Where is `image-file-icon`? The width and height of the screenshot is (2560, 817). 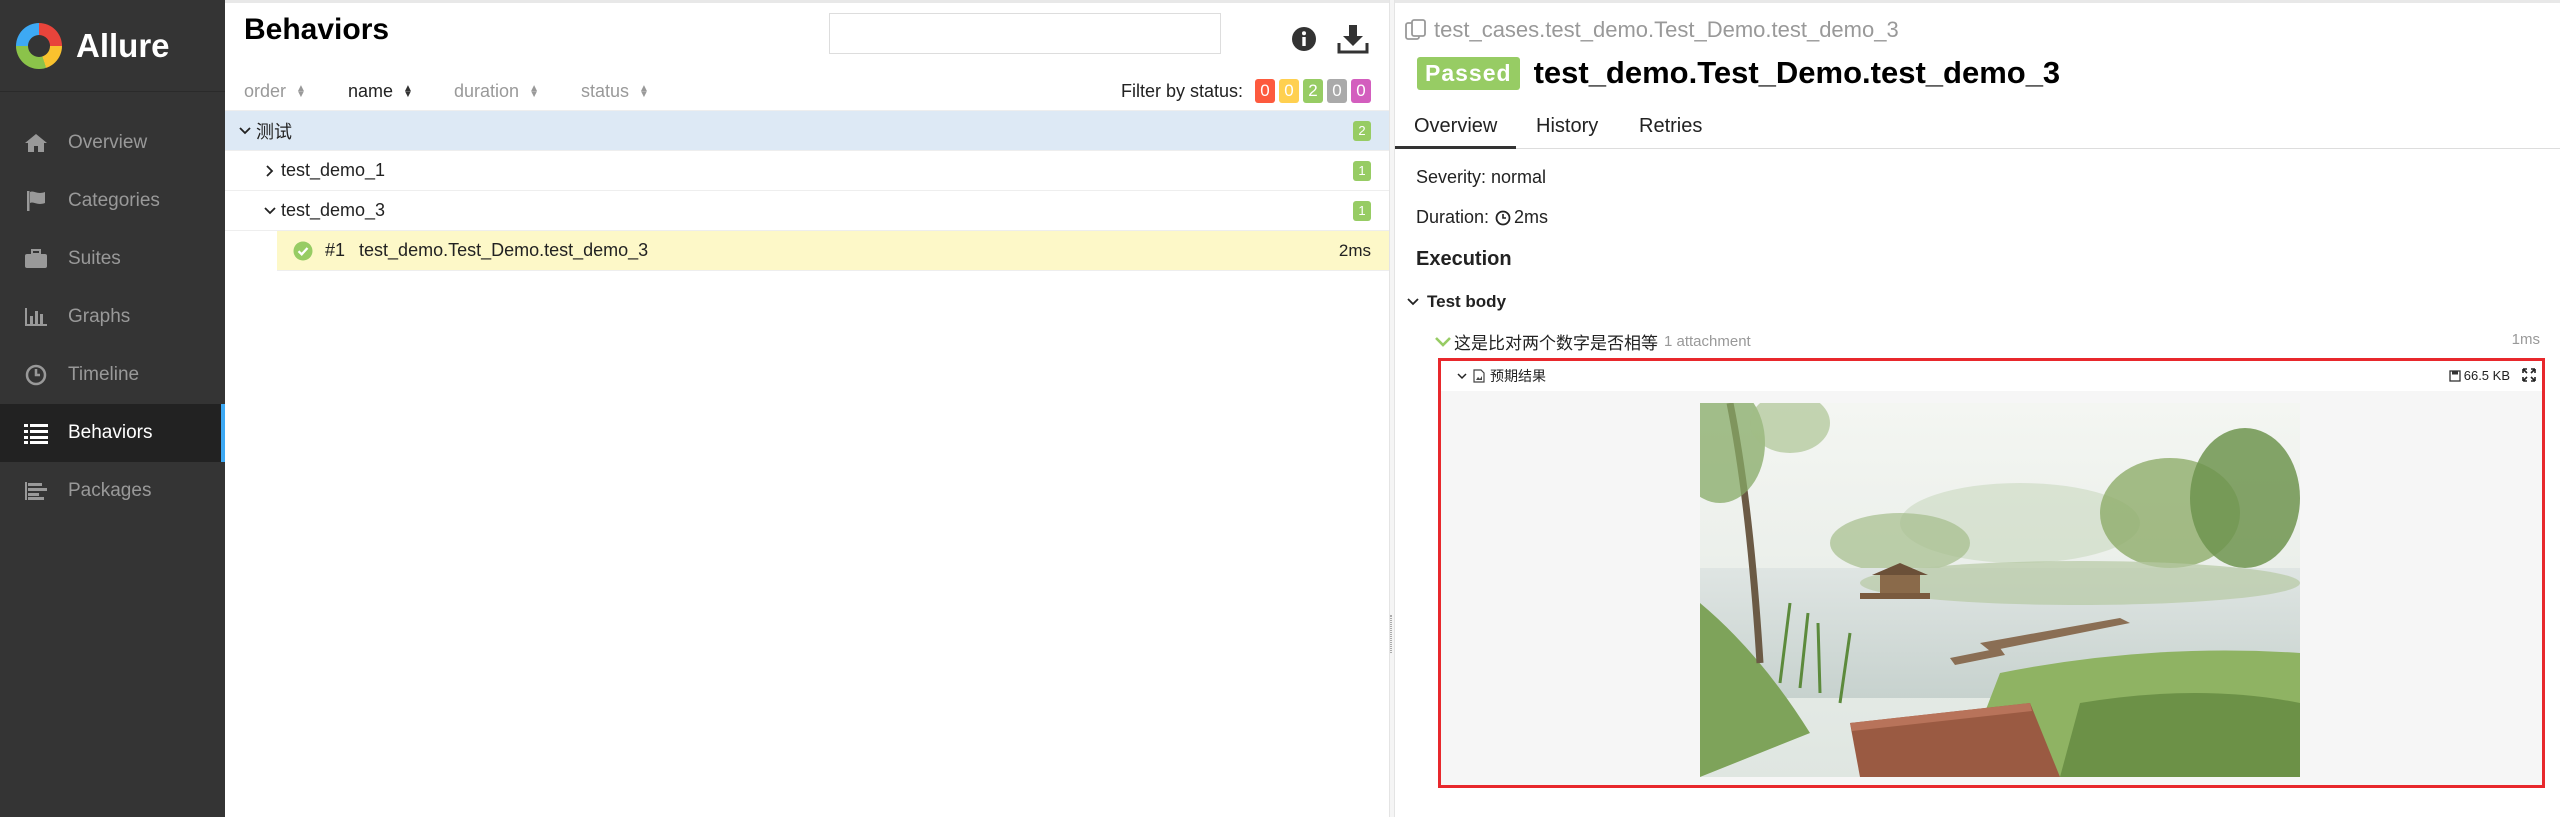
image-file-icon is located at coordinates (1479, 376).